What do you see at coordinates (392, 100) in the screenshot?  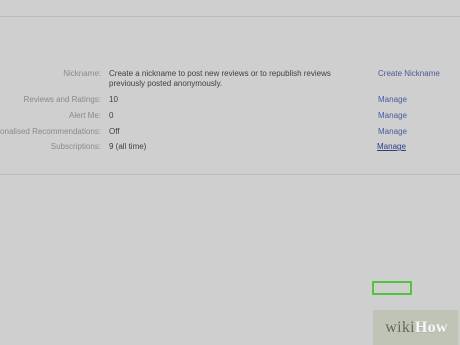 I see `manage-reviews-link: Manage` at bounding box center [392, 100].